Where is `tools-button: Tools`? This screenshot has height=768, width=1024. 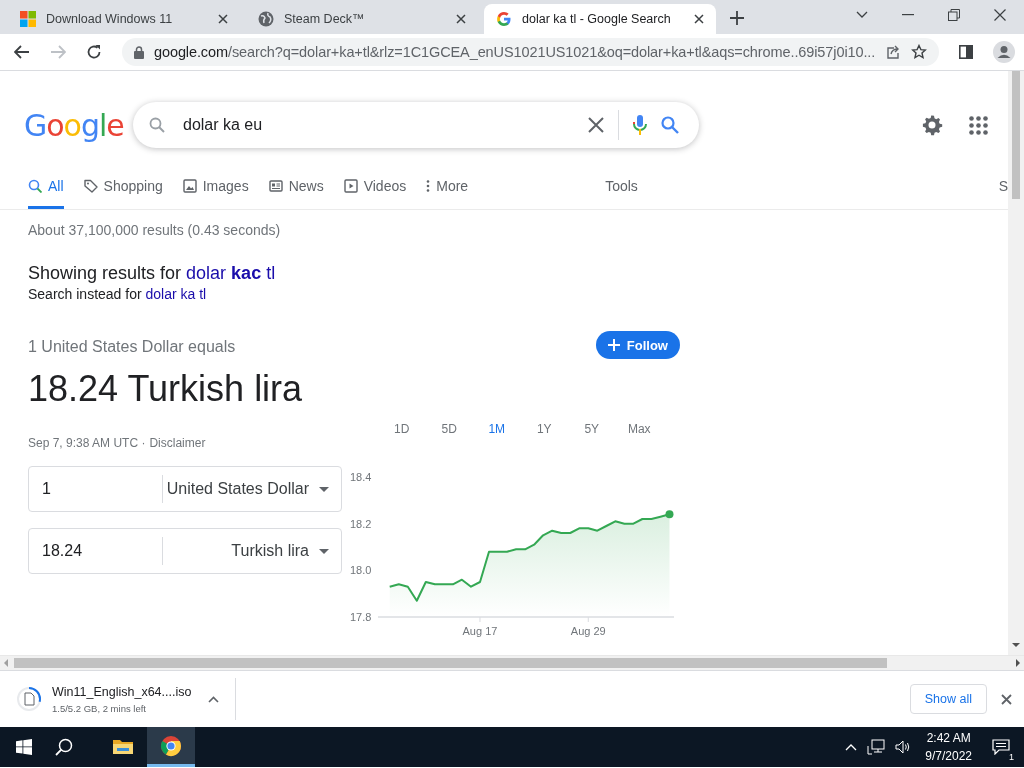 tools-button: Tools is located at coordinates (621, 187).